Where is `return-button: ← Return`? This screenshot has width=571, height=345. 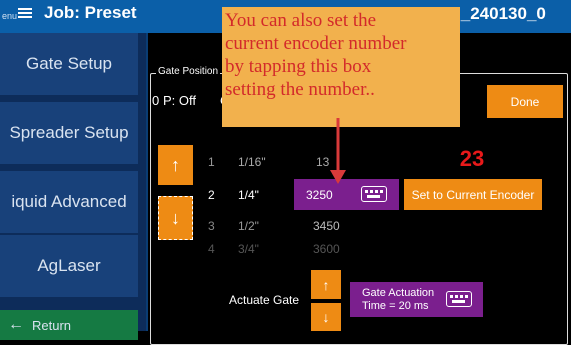 return-button: ← Return is located at coordinates (69, 325).